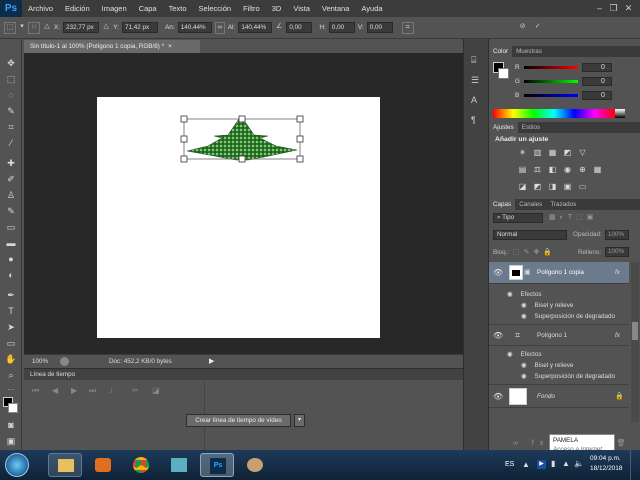 The height and width of the screenshot is (480, 640). I want to click on photoshop-taskbar-button: Ps, so click(217, 465).